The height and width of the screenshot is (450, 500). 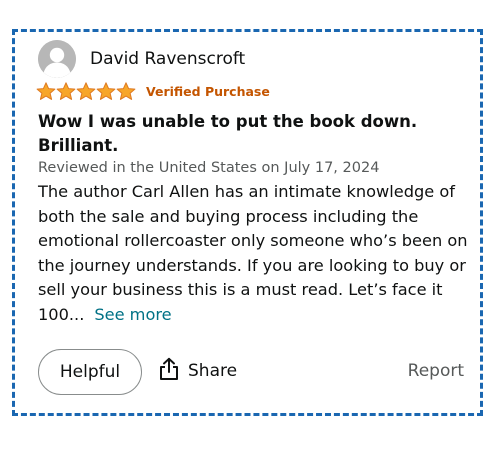 I want to click on share-button: Share, so click(x=197, y=371).